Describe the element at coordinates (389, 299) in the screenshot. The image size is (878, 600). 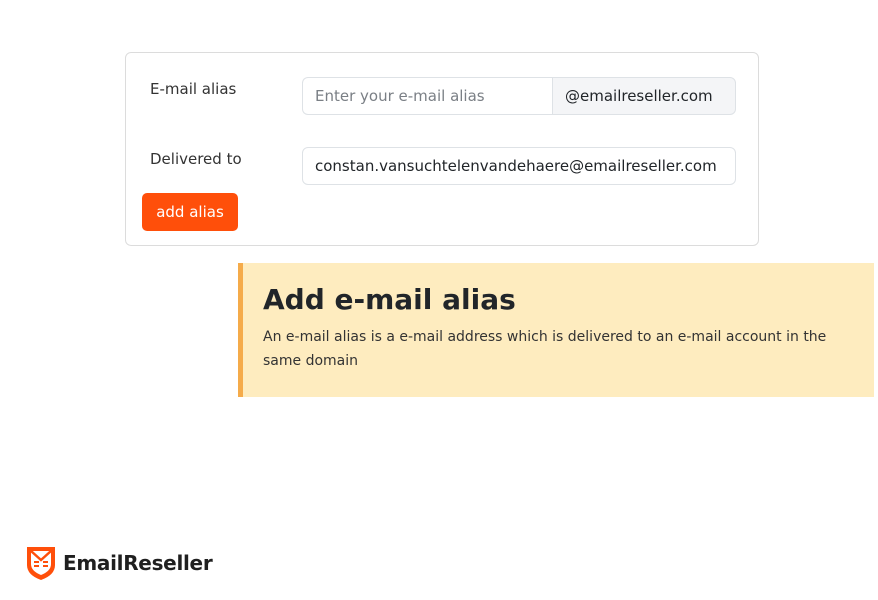
I see `info-title: Add e-mail alias` at that location.